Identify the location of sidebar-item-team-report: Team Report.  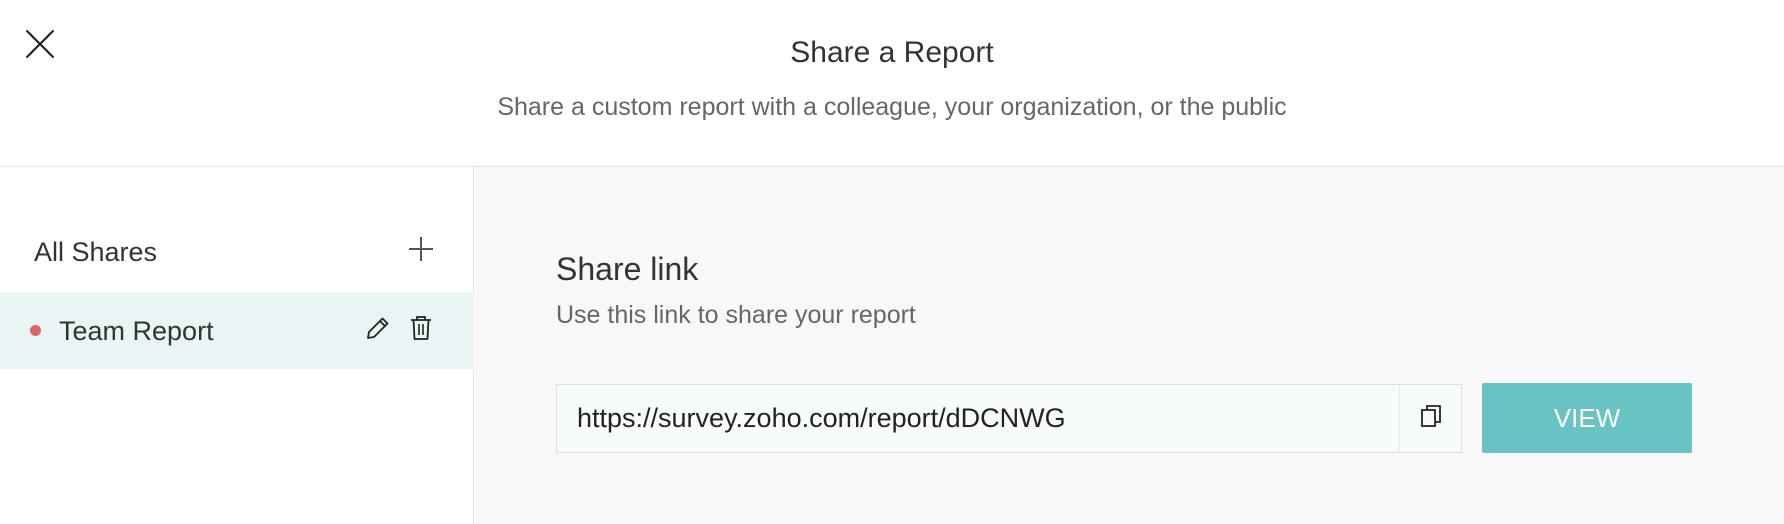
(237, 330).